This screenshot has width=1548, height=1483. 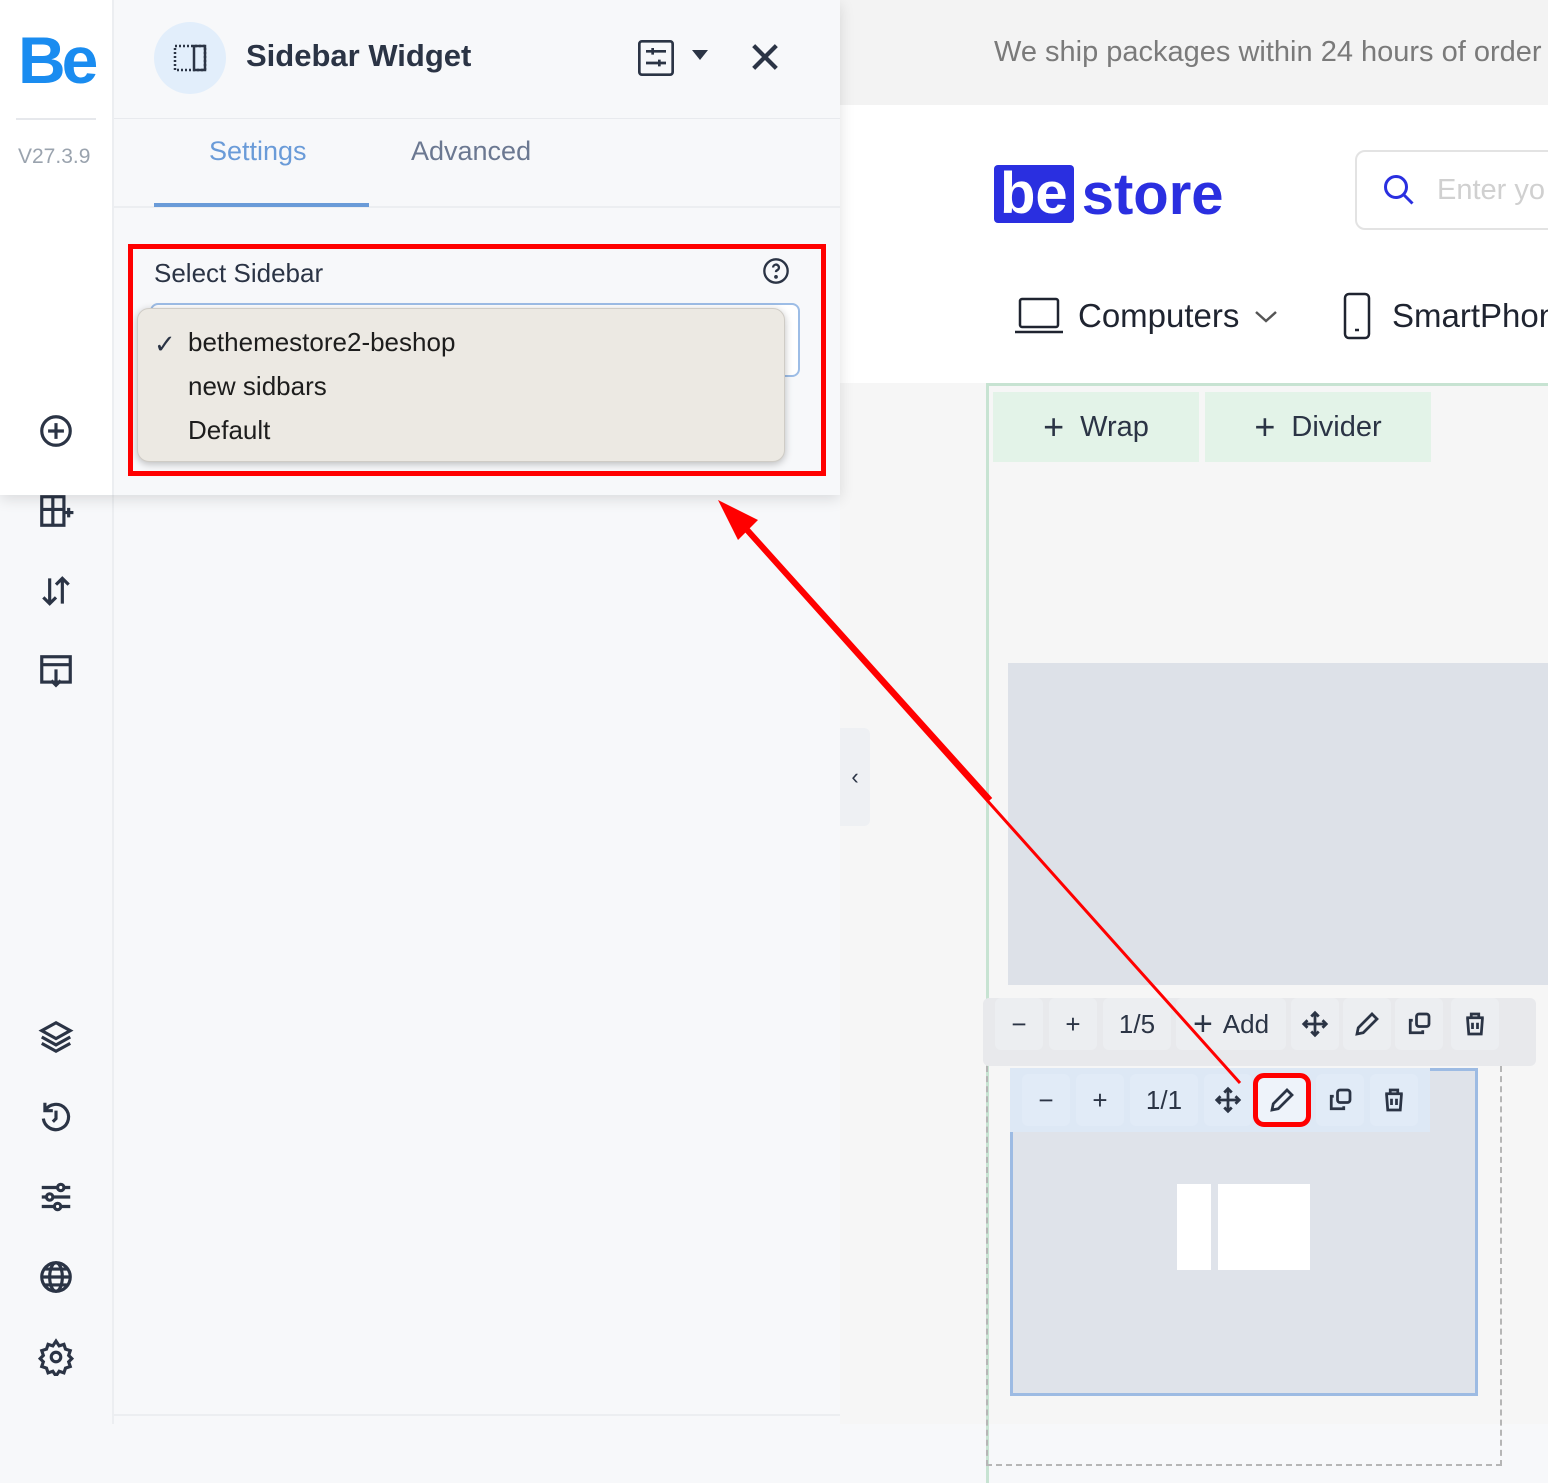 I want to click on wrap-placeholder, so click(x=1278, y=824).